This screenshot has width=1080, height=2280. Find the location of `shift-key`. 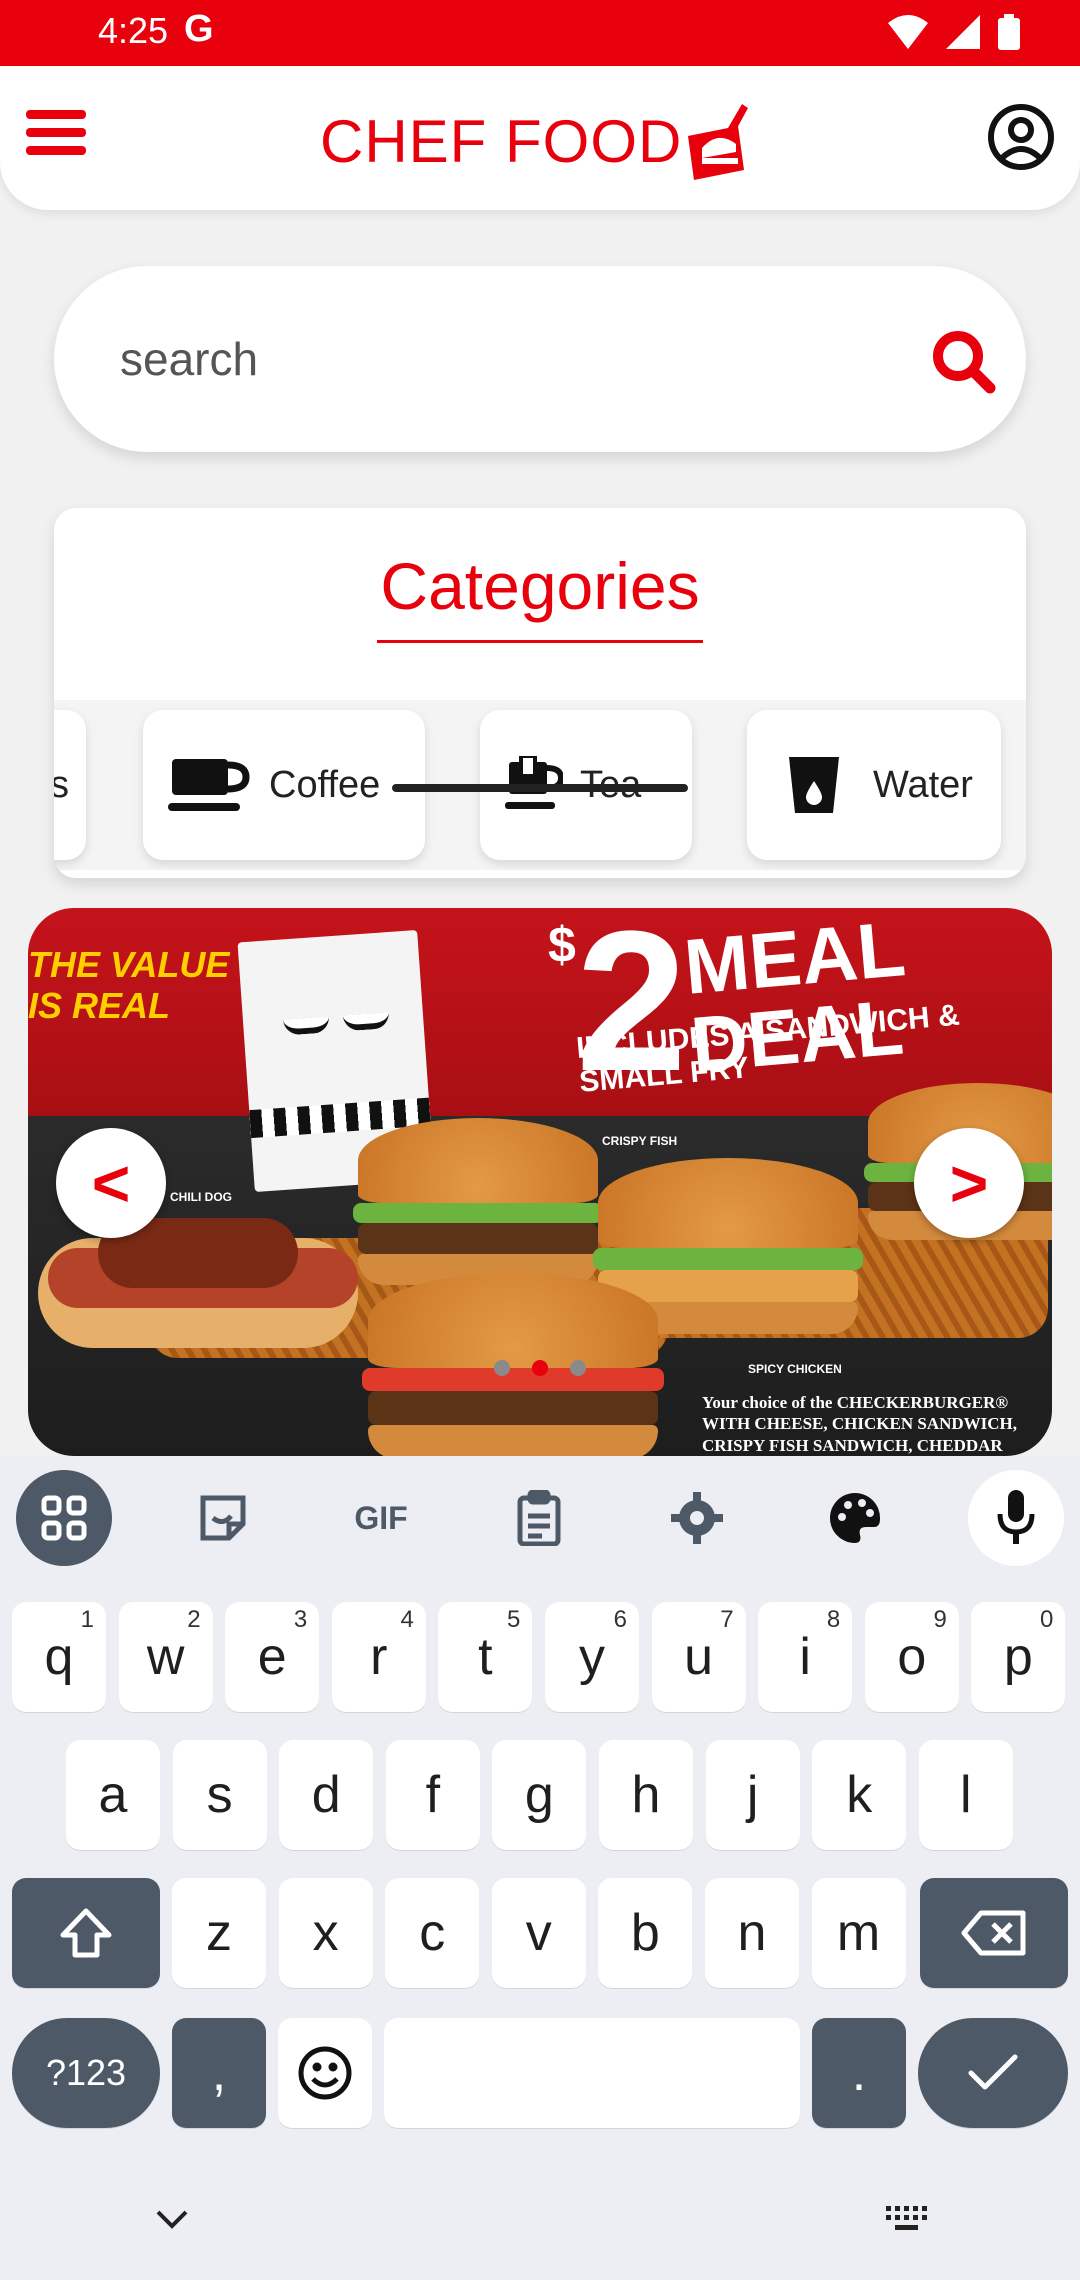

shift-key is located at coordinates (86, 1933).